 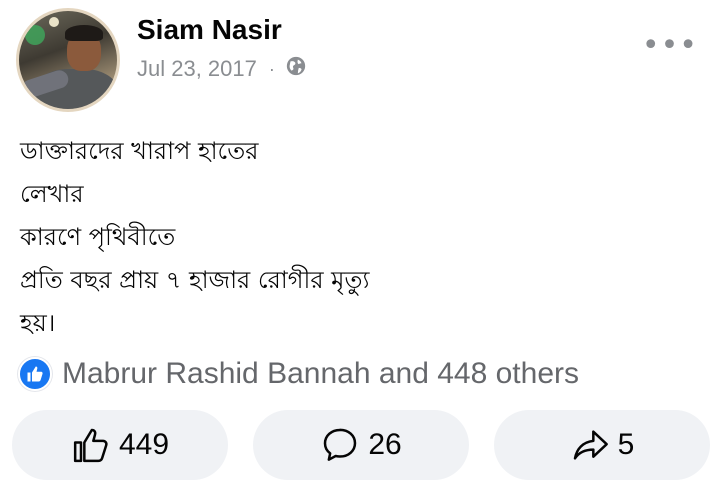 What do you see at coordinates (296, 69) in the screenshot?
I see `globe-icon` at bounding box center [296, 69].